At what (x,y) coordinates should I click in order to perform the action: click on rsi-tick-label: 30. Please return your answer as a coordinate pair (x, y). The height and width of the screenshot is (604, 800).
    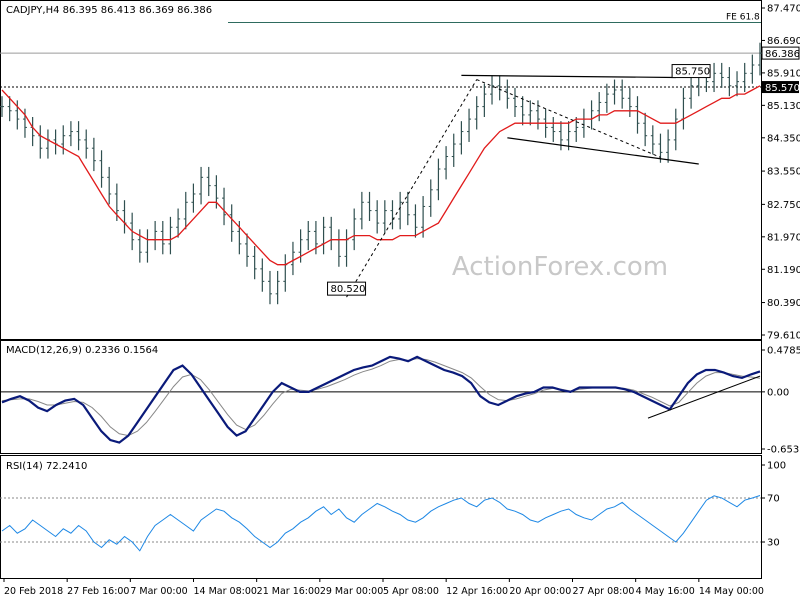
    Looking at the image, I should click on (773, 543).